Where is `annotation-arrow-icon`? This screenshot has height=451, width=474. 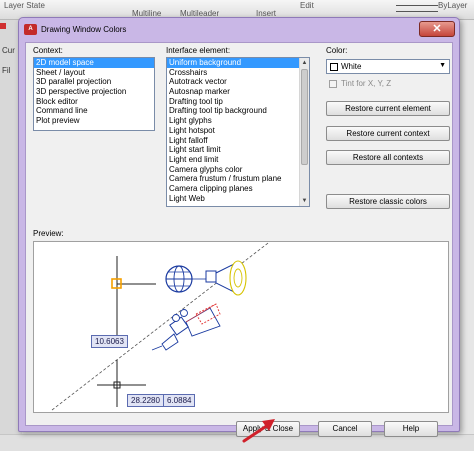 annotation-arrow-icon is located at coordinates (258, 431).